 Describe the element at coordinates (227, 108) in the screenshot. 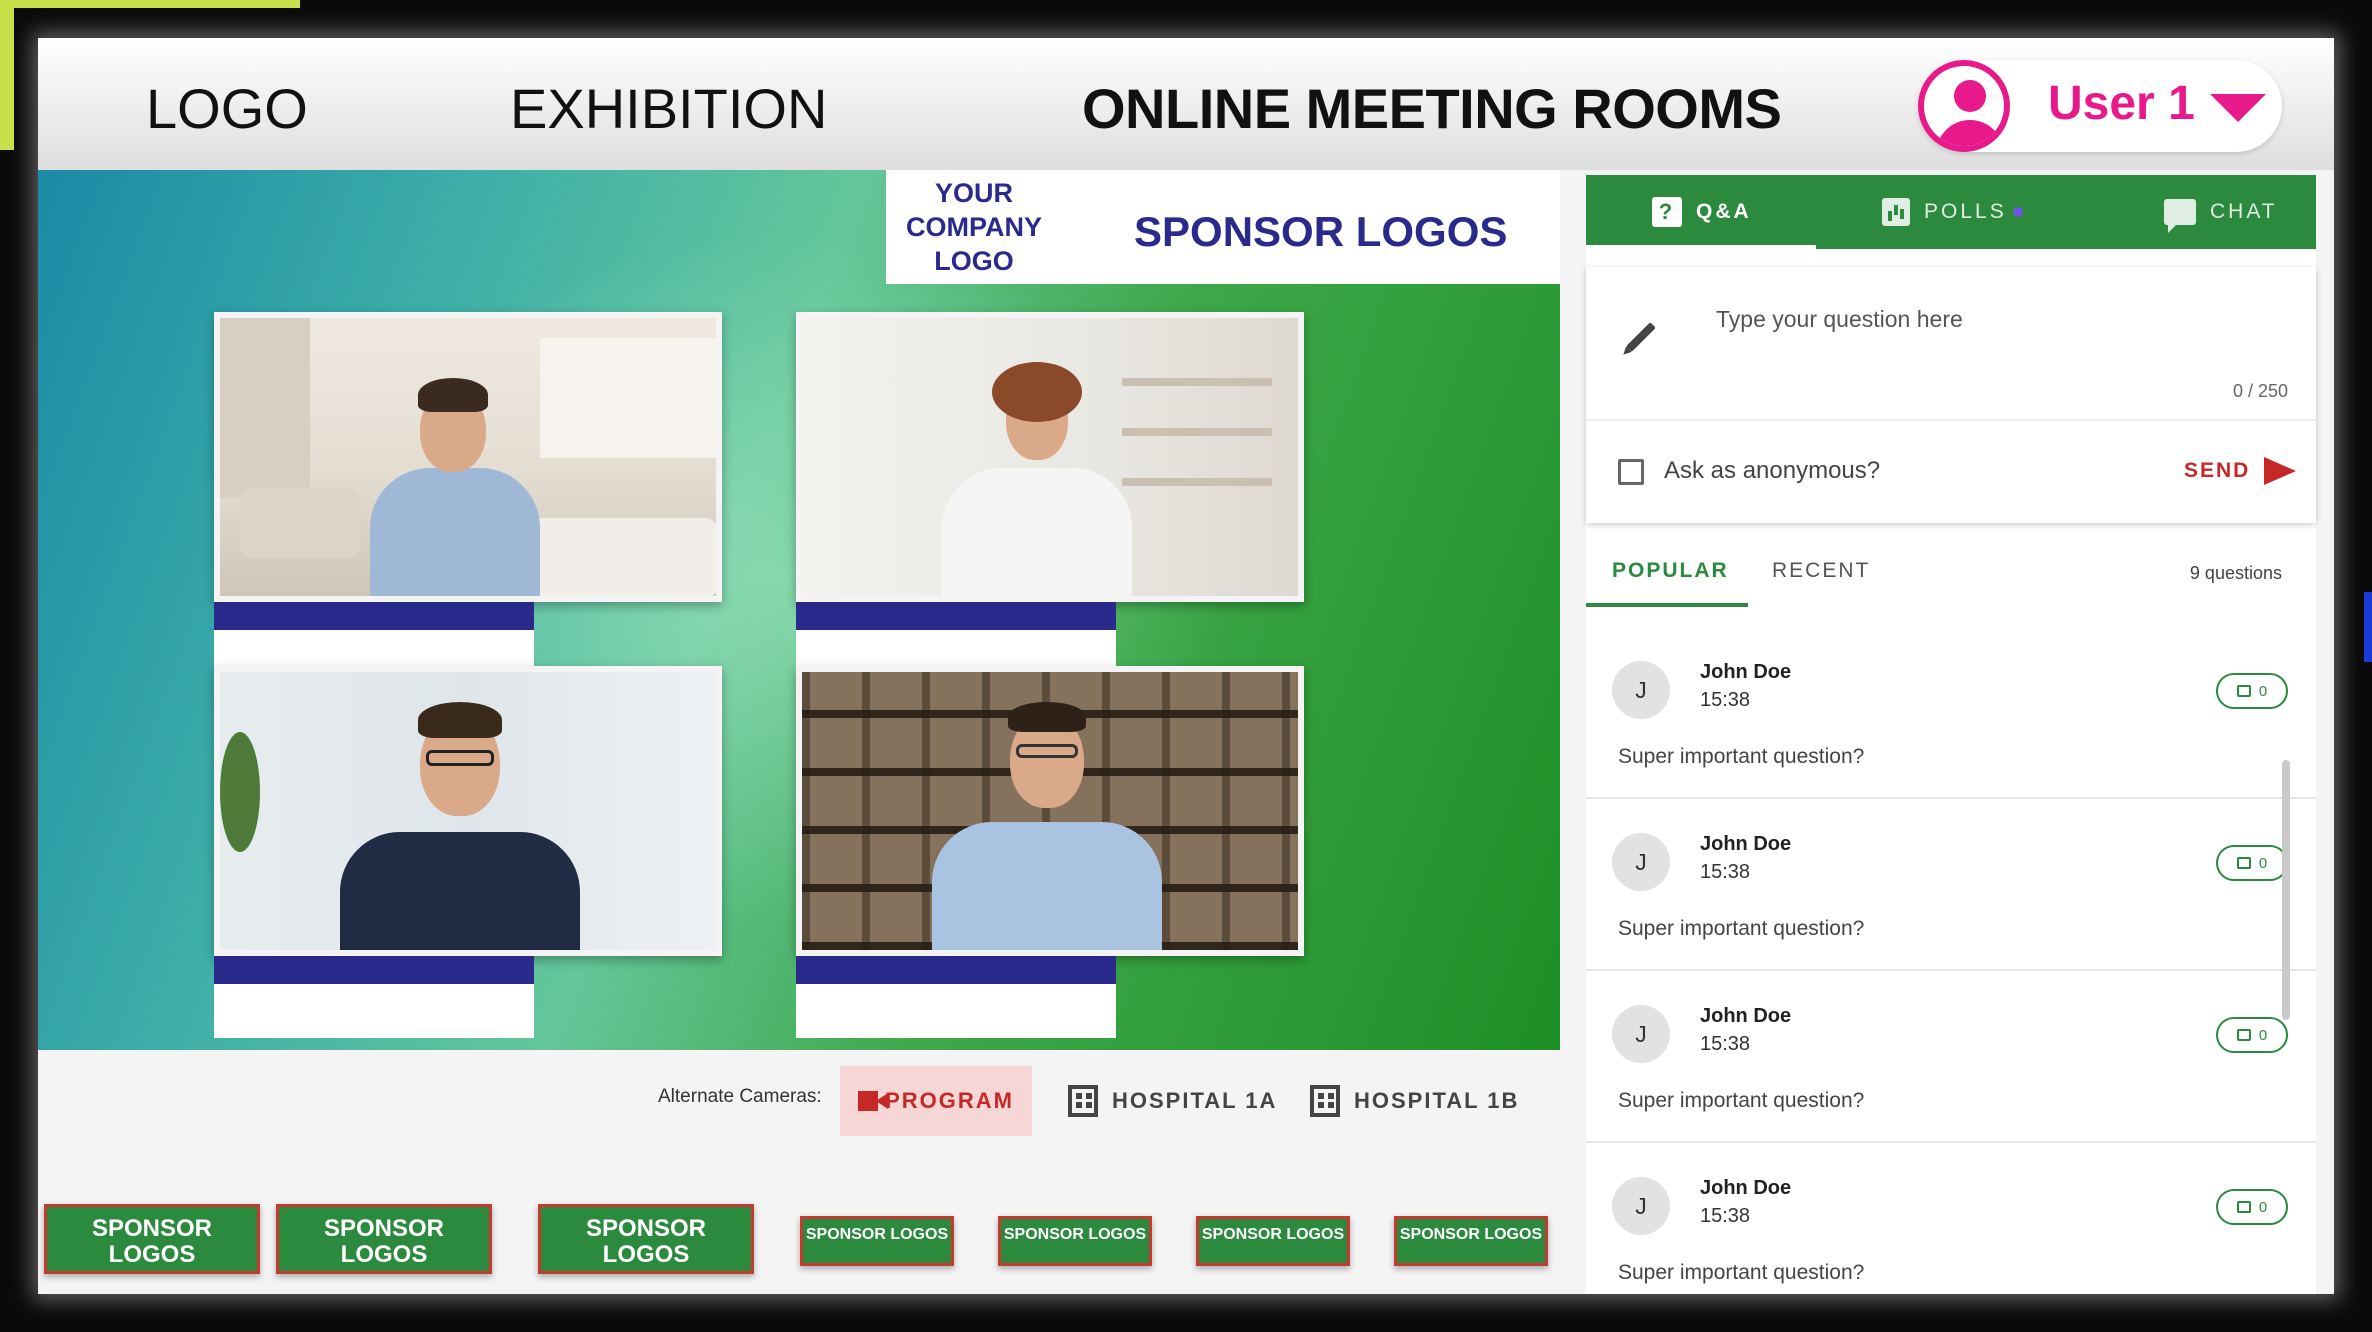

I see `nav-logo: LOGO` at that location.